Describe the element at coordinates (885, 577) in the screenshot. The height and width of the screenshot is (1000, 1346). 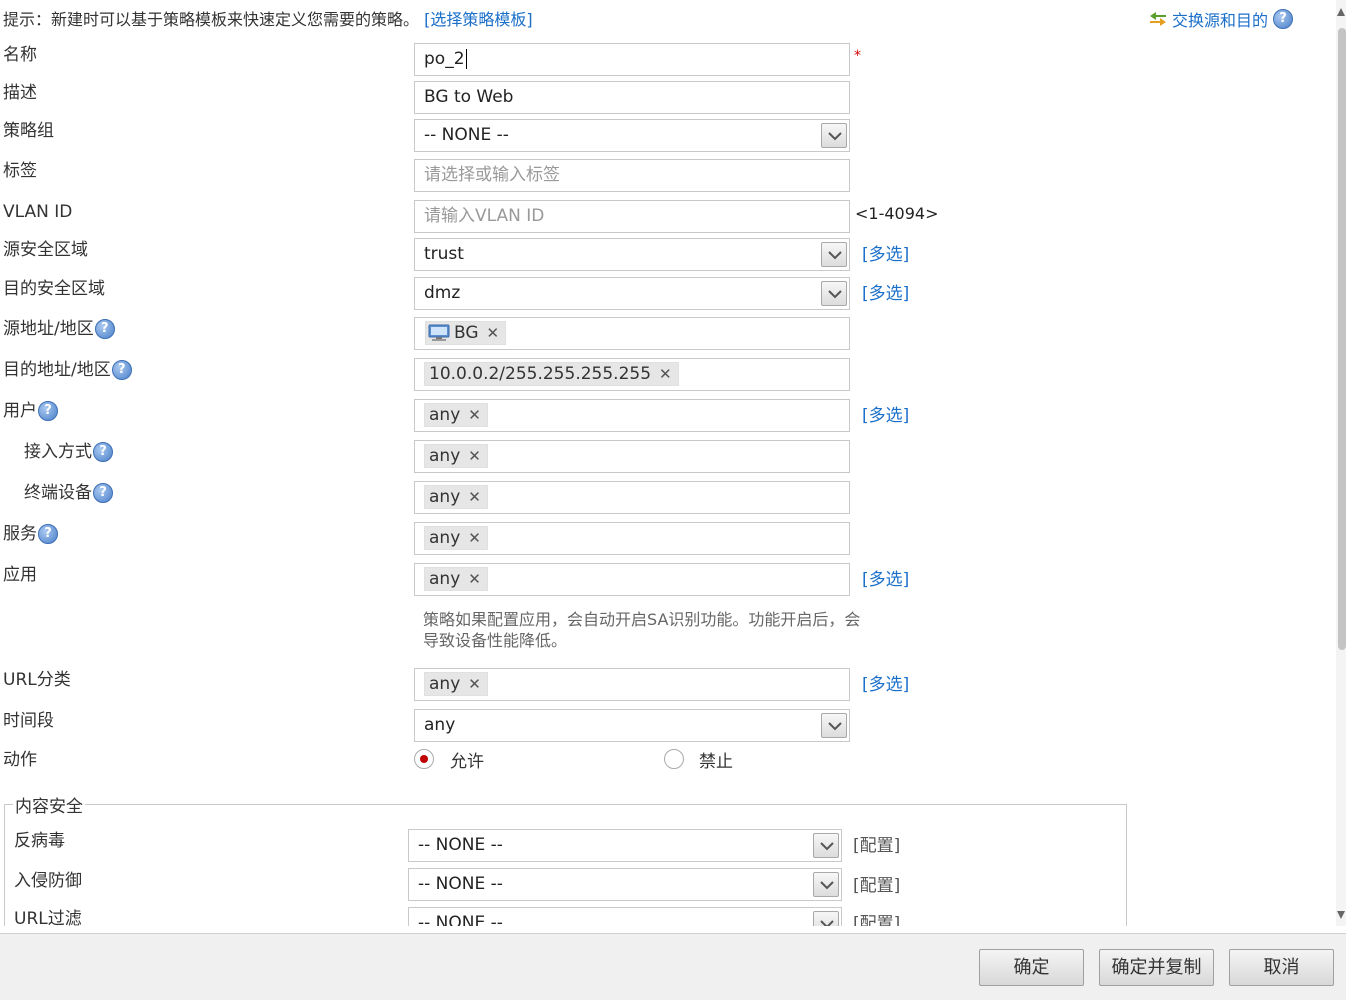
I see `app-multi-link: [多选]` at that location.